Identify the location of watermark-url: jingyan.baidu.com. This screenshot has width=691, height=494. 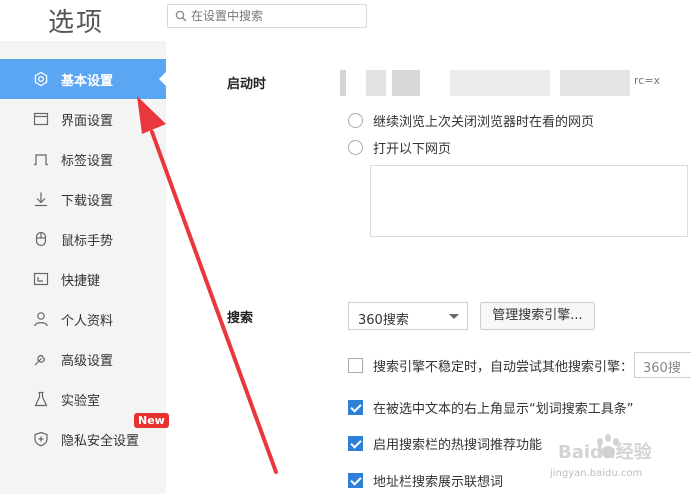
(595, 473).